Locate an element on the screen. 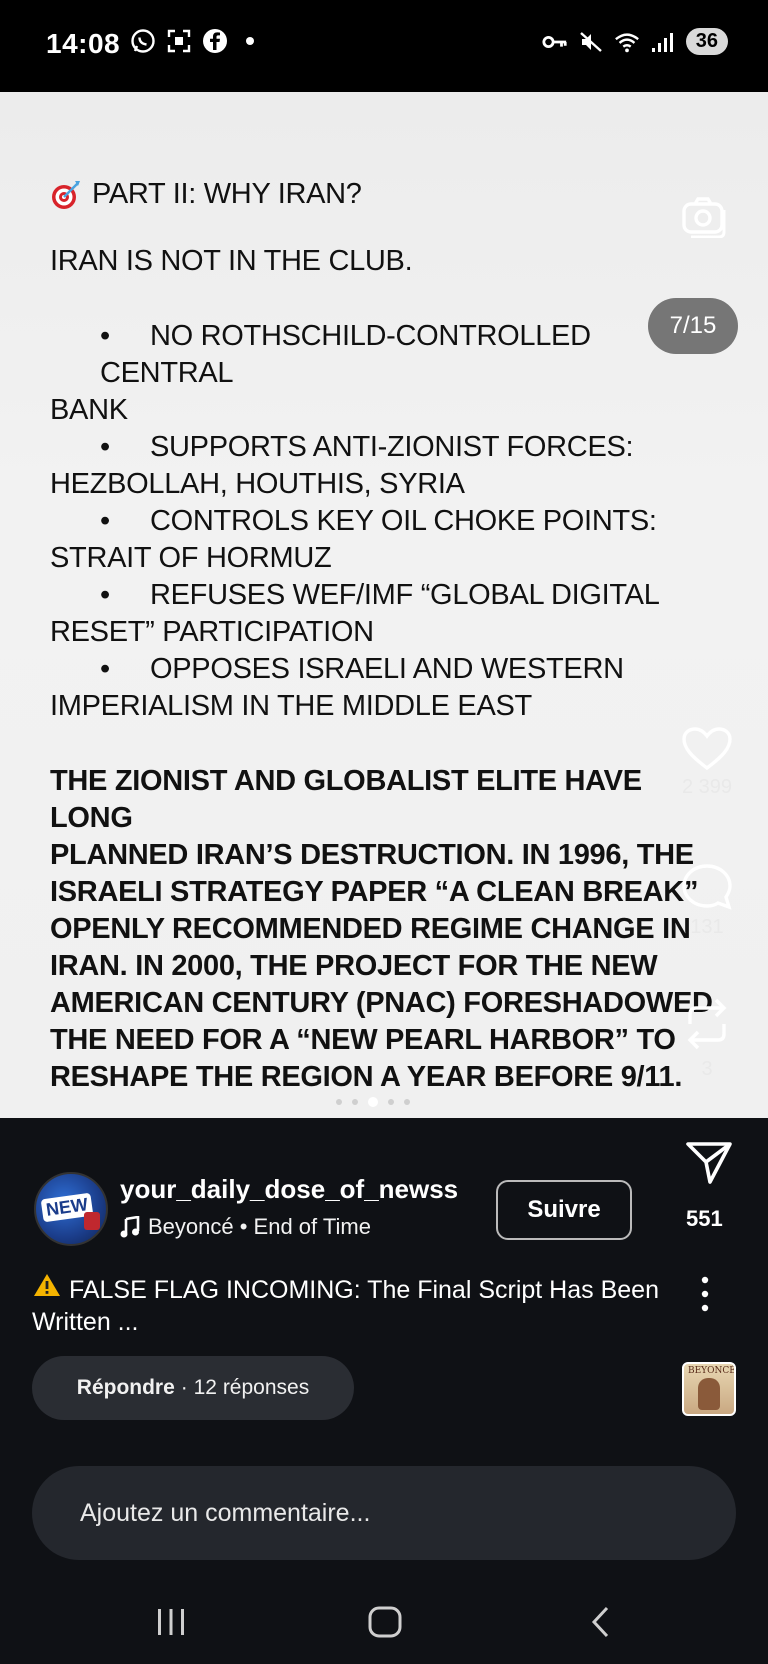  carousel-dot-active is located at coordinates (373, 1102).